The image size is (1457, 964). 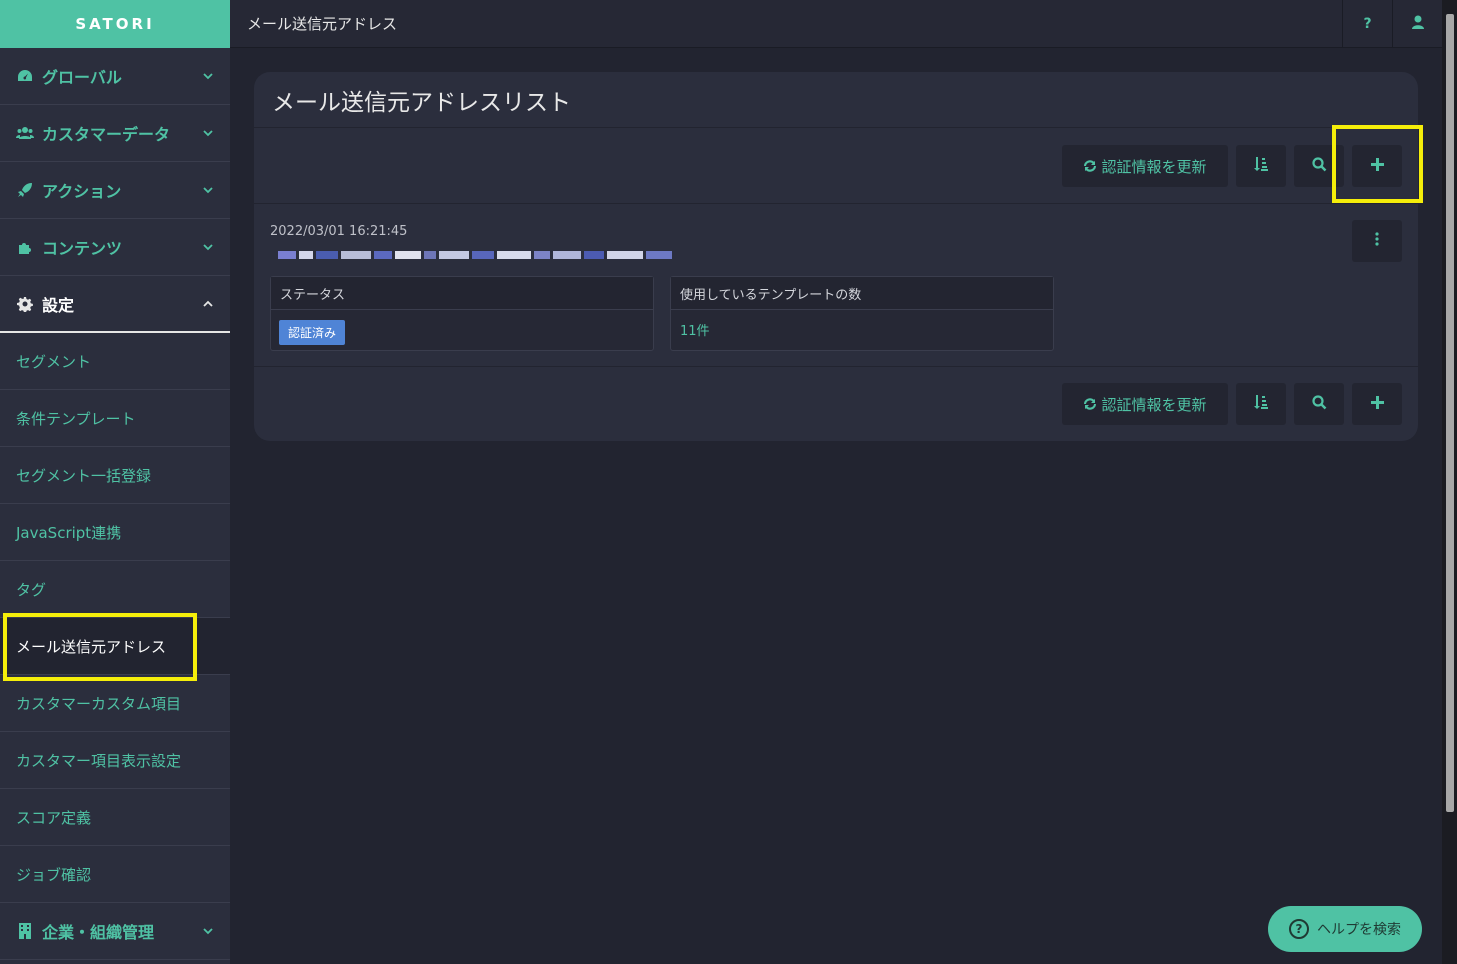 What do you see at coordinates (115, 361) in the screenshot?
I see `sidebar-item-segment: セグメント` at bounding box center [115, 361].